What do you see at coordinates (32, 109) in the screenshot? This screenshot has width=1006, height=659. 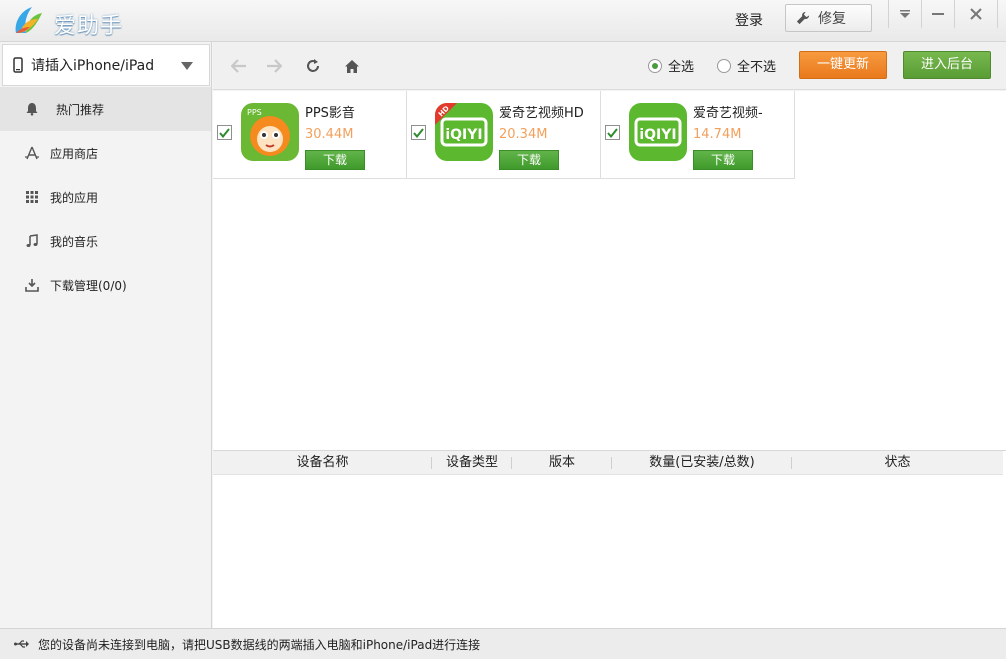 I see `bell-icon` at bounding box center [32, 109].